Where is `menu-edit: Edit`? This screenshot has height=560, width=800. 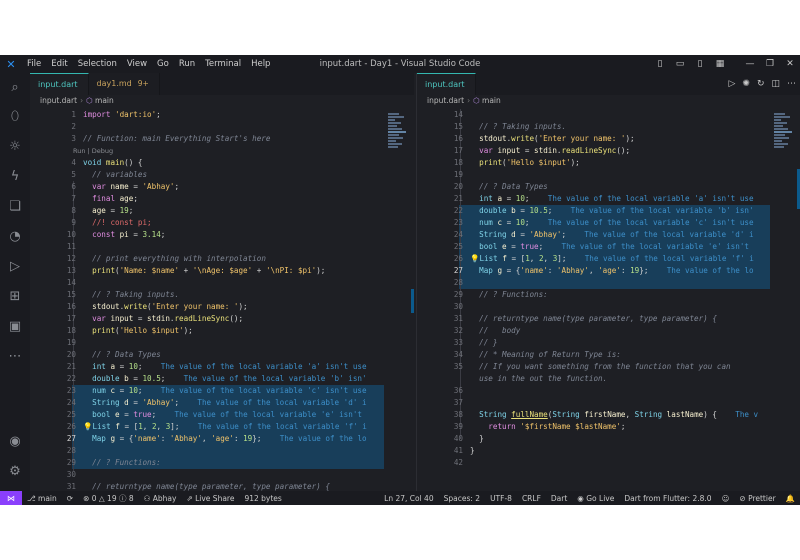 menu-edit: Edit is located at coordinates (59, 64).